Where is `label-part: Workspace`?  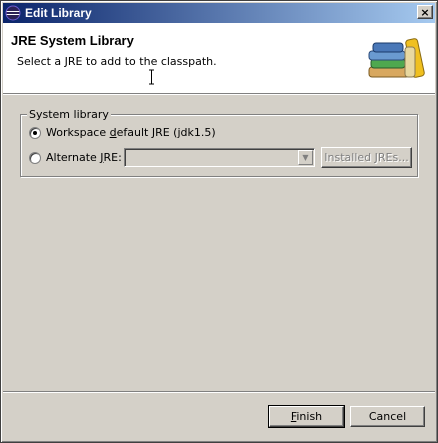 label-part: Workspace is located at coordinates (78, 132).